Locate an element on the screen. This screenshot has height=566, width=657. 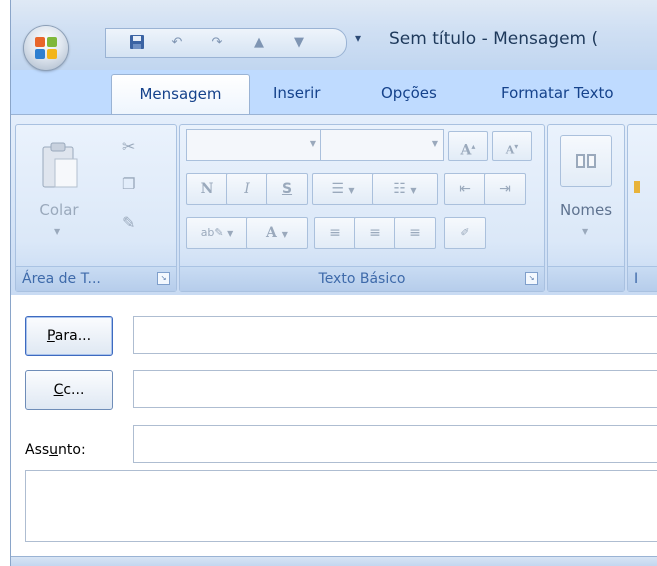
title-bar: ↶ ↷ ▲ ▼ ▾ Sem título - Mensagem ( is located at coordinates (334, 35).